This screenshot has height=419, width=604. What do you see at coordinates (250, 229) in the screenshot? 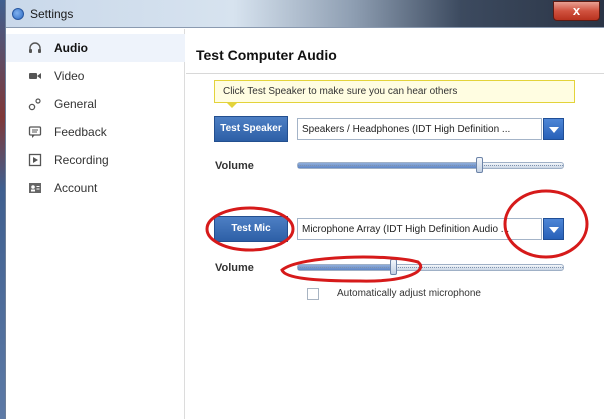
I see `annotation-circle-test-mic` at bounding box center [250, 229].